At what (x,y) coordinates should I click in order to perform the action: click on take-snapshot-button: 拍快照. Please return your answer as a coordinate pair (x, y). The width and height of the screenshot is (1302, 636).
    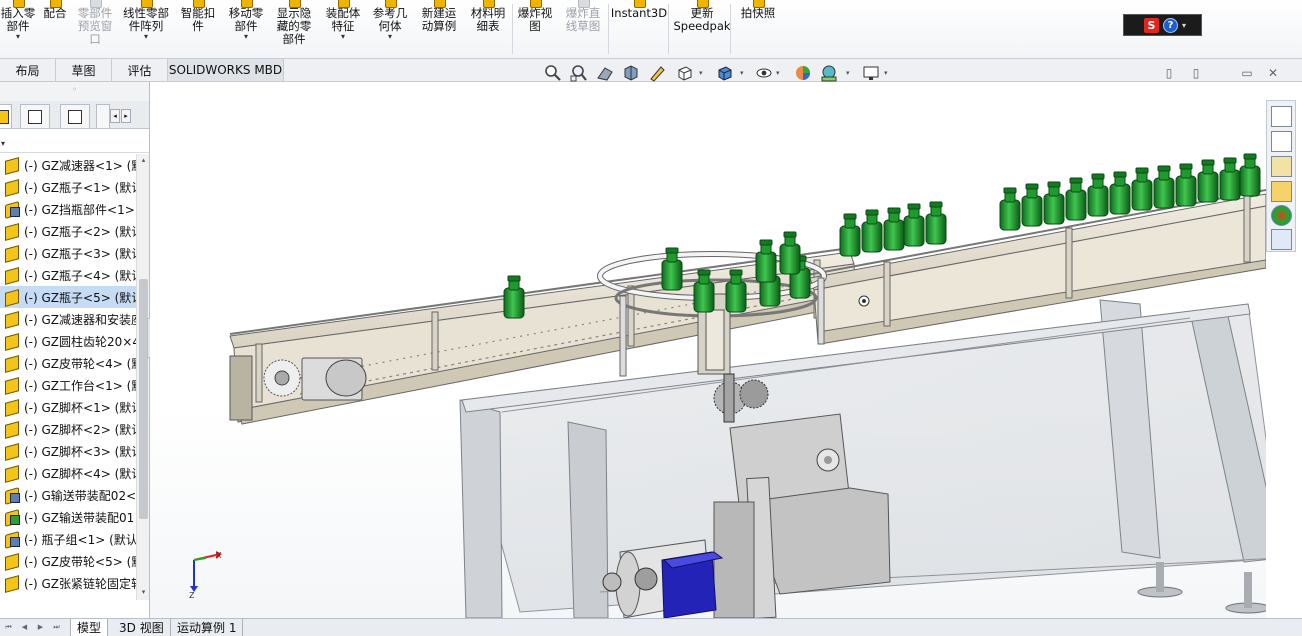
    Looking at the image, I should click on (758, 29).